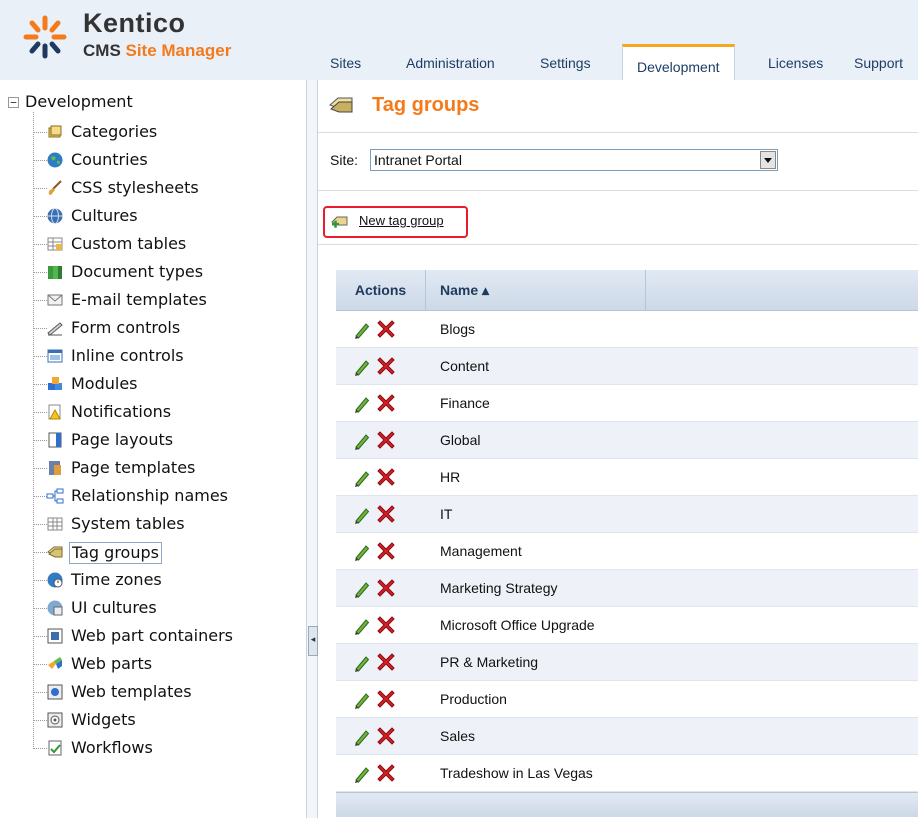 Image resolution: width=918 pixels, height=818 pixels. I want to click on culture-globe-icon, so click(55, 216).